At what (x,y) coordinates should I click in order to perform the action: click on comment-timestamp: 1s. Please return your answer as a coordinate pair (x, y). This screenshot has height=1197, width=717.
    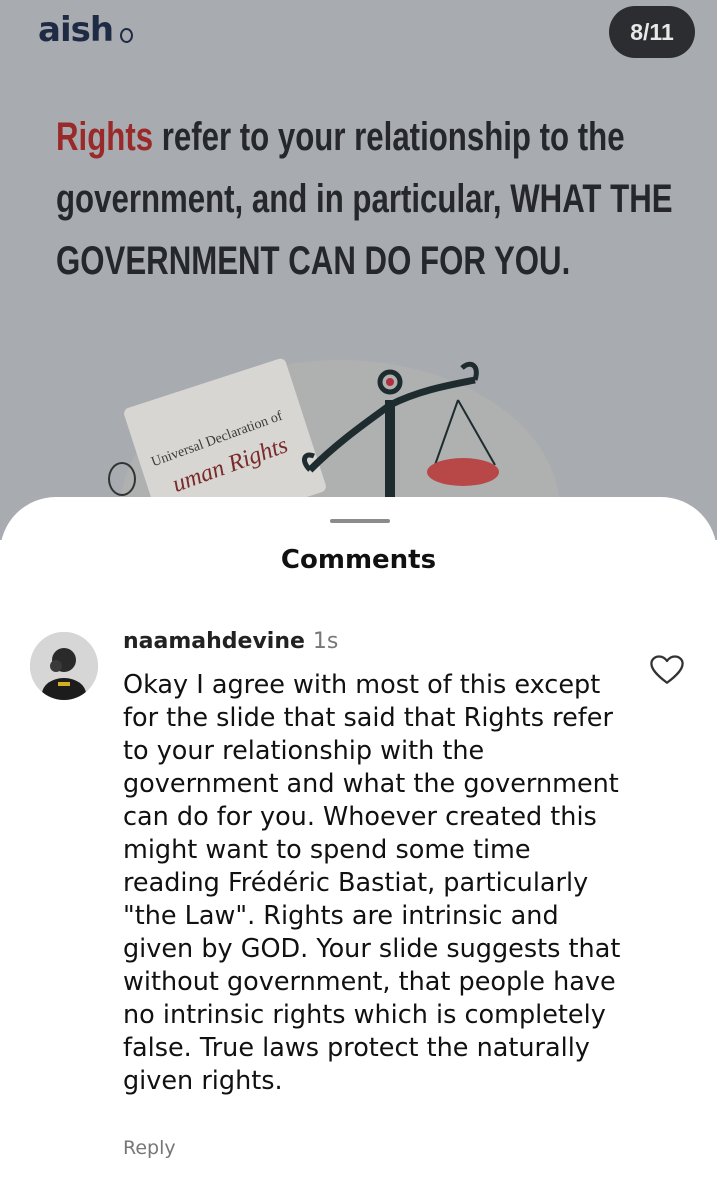
    Looking at the image, I should click on (325, 641).